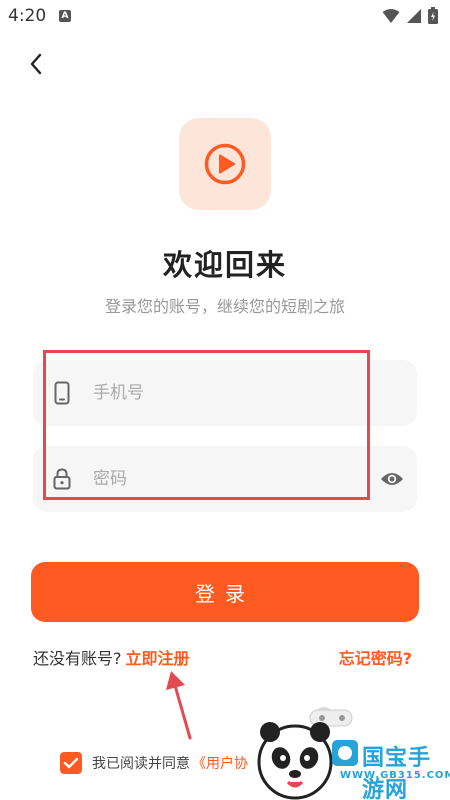 This screenshot has height=800, width=450. I want to click on phone-input, so click(233, 393).